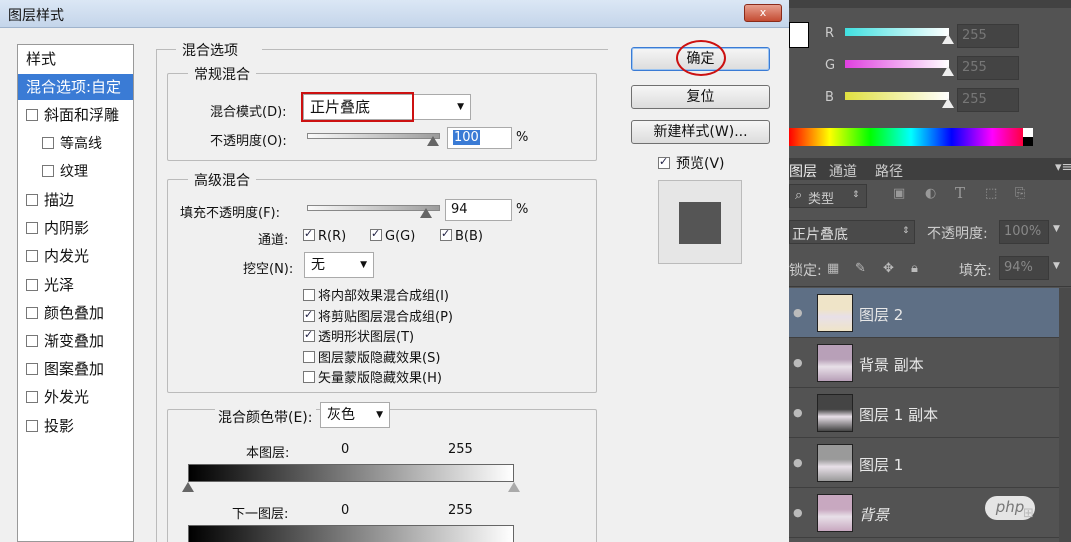  I want to click on style-item-label: 渐变叠加, so click(74, 341).